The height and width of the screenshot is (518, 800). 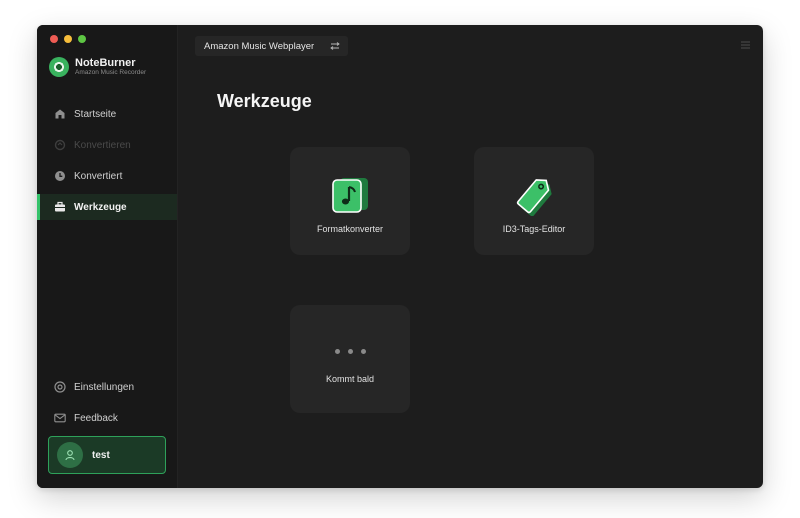 I want to click on toolbox-icon, so click(x=60, y=207).